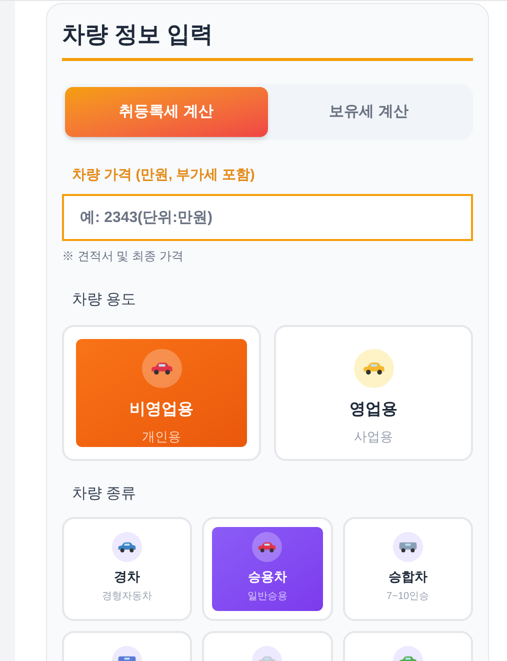  Describe the element at coordinates (105, 494) in the screenshot. I see `section-heading: 차량 종류` at that location.